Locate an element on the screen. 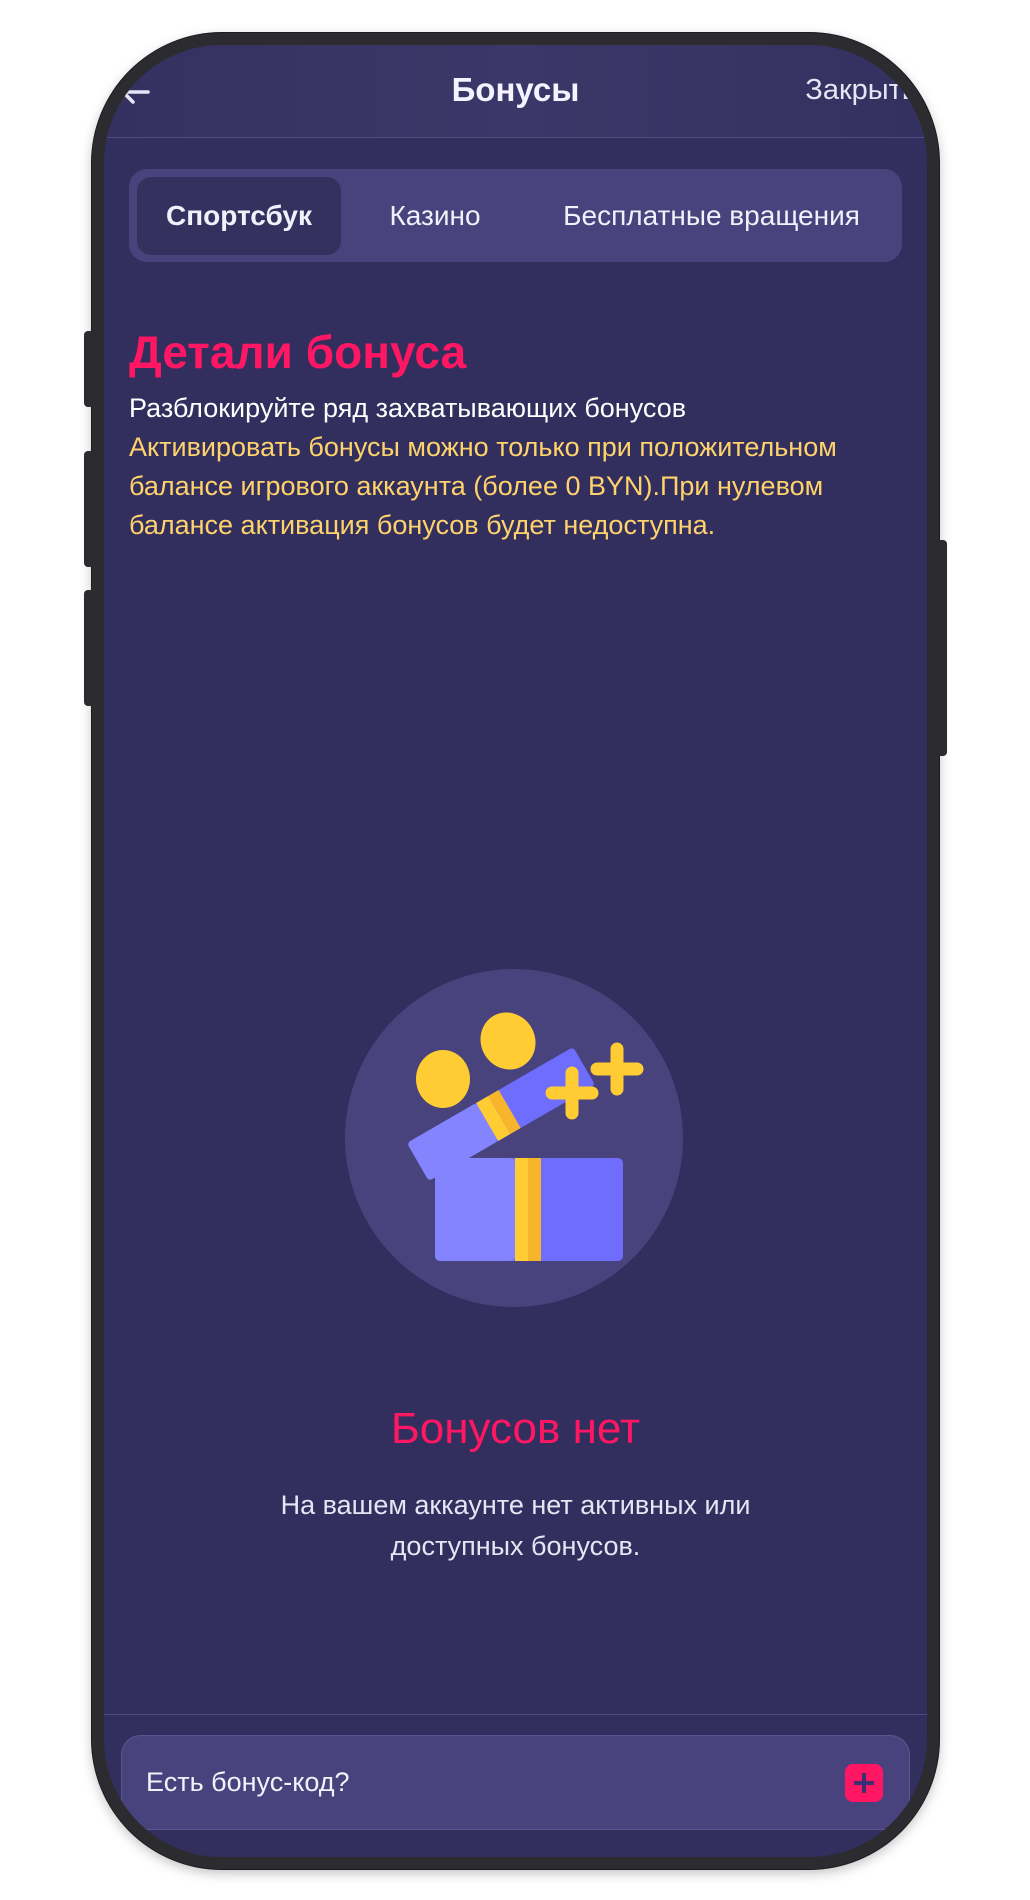  bonus-code-toggle: Есть бонус-код? is located at coordinates (515, 1782).